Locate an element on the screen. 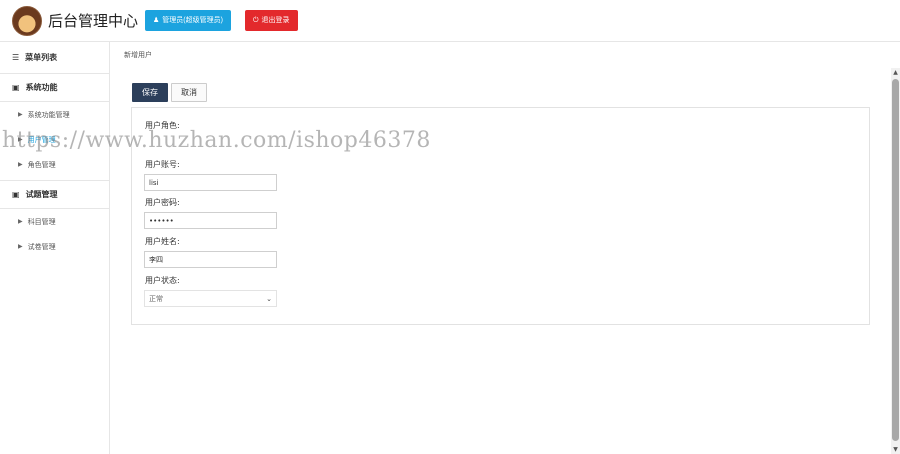  sidebar-group-exam: ▣ 试题管理 is located at coordinates (54, 195).